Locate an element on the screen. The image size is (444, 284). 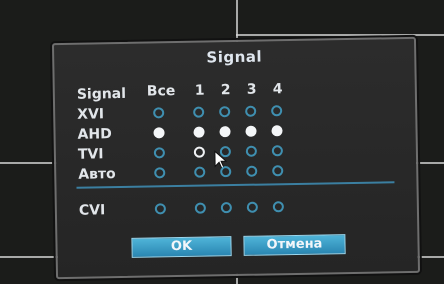
radio-cvi-ch2 is located at coordinates (226, 208).